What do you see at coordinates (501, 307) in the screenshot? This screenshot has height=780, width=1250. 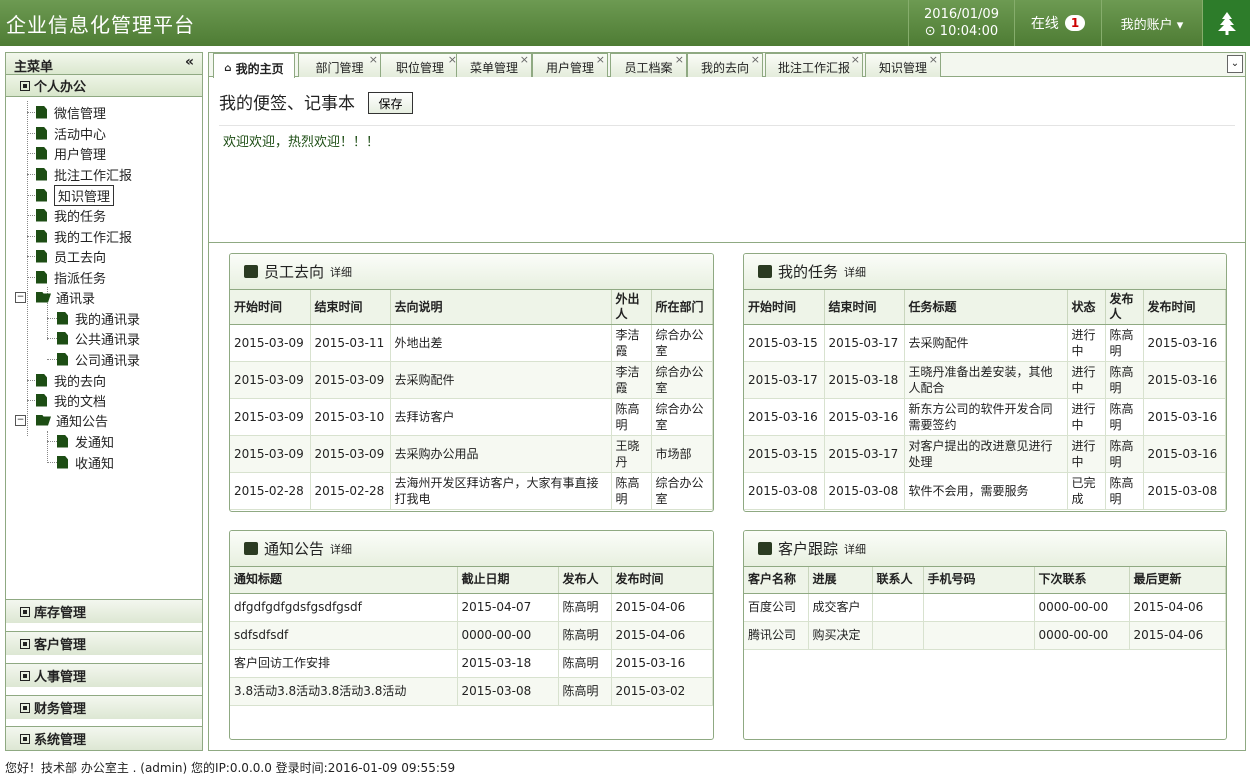 I see `column-header: 去向说明` at bounding box center [501, 307].